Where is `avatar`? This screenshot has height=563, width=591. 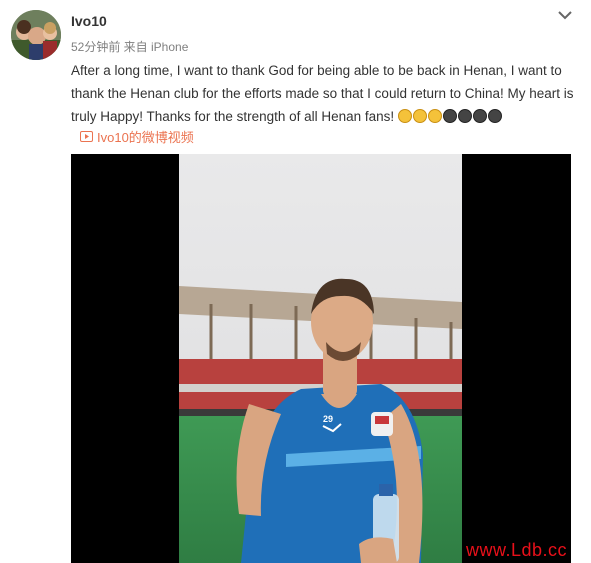
avatar is located at coordinates (36, 35).